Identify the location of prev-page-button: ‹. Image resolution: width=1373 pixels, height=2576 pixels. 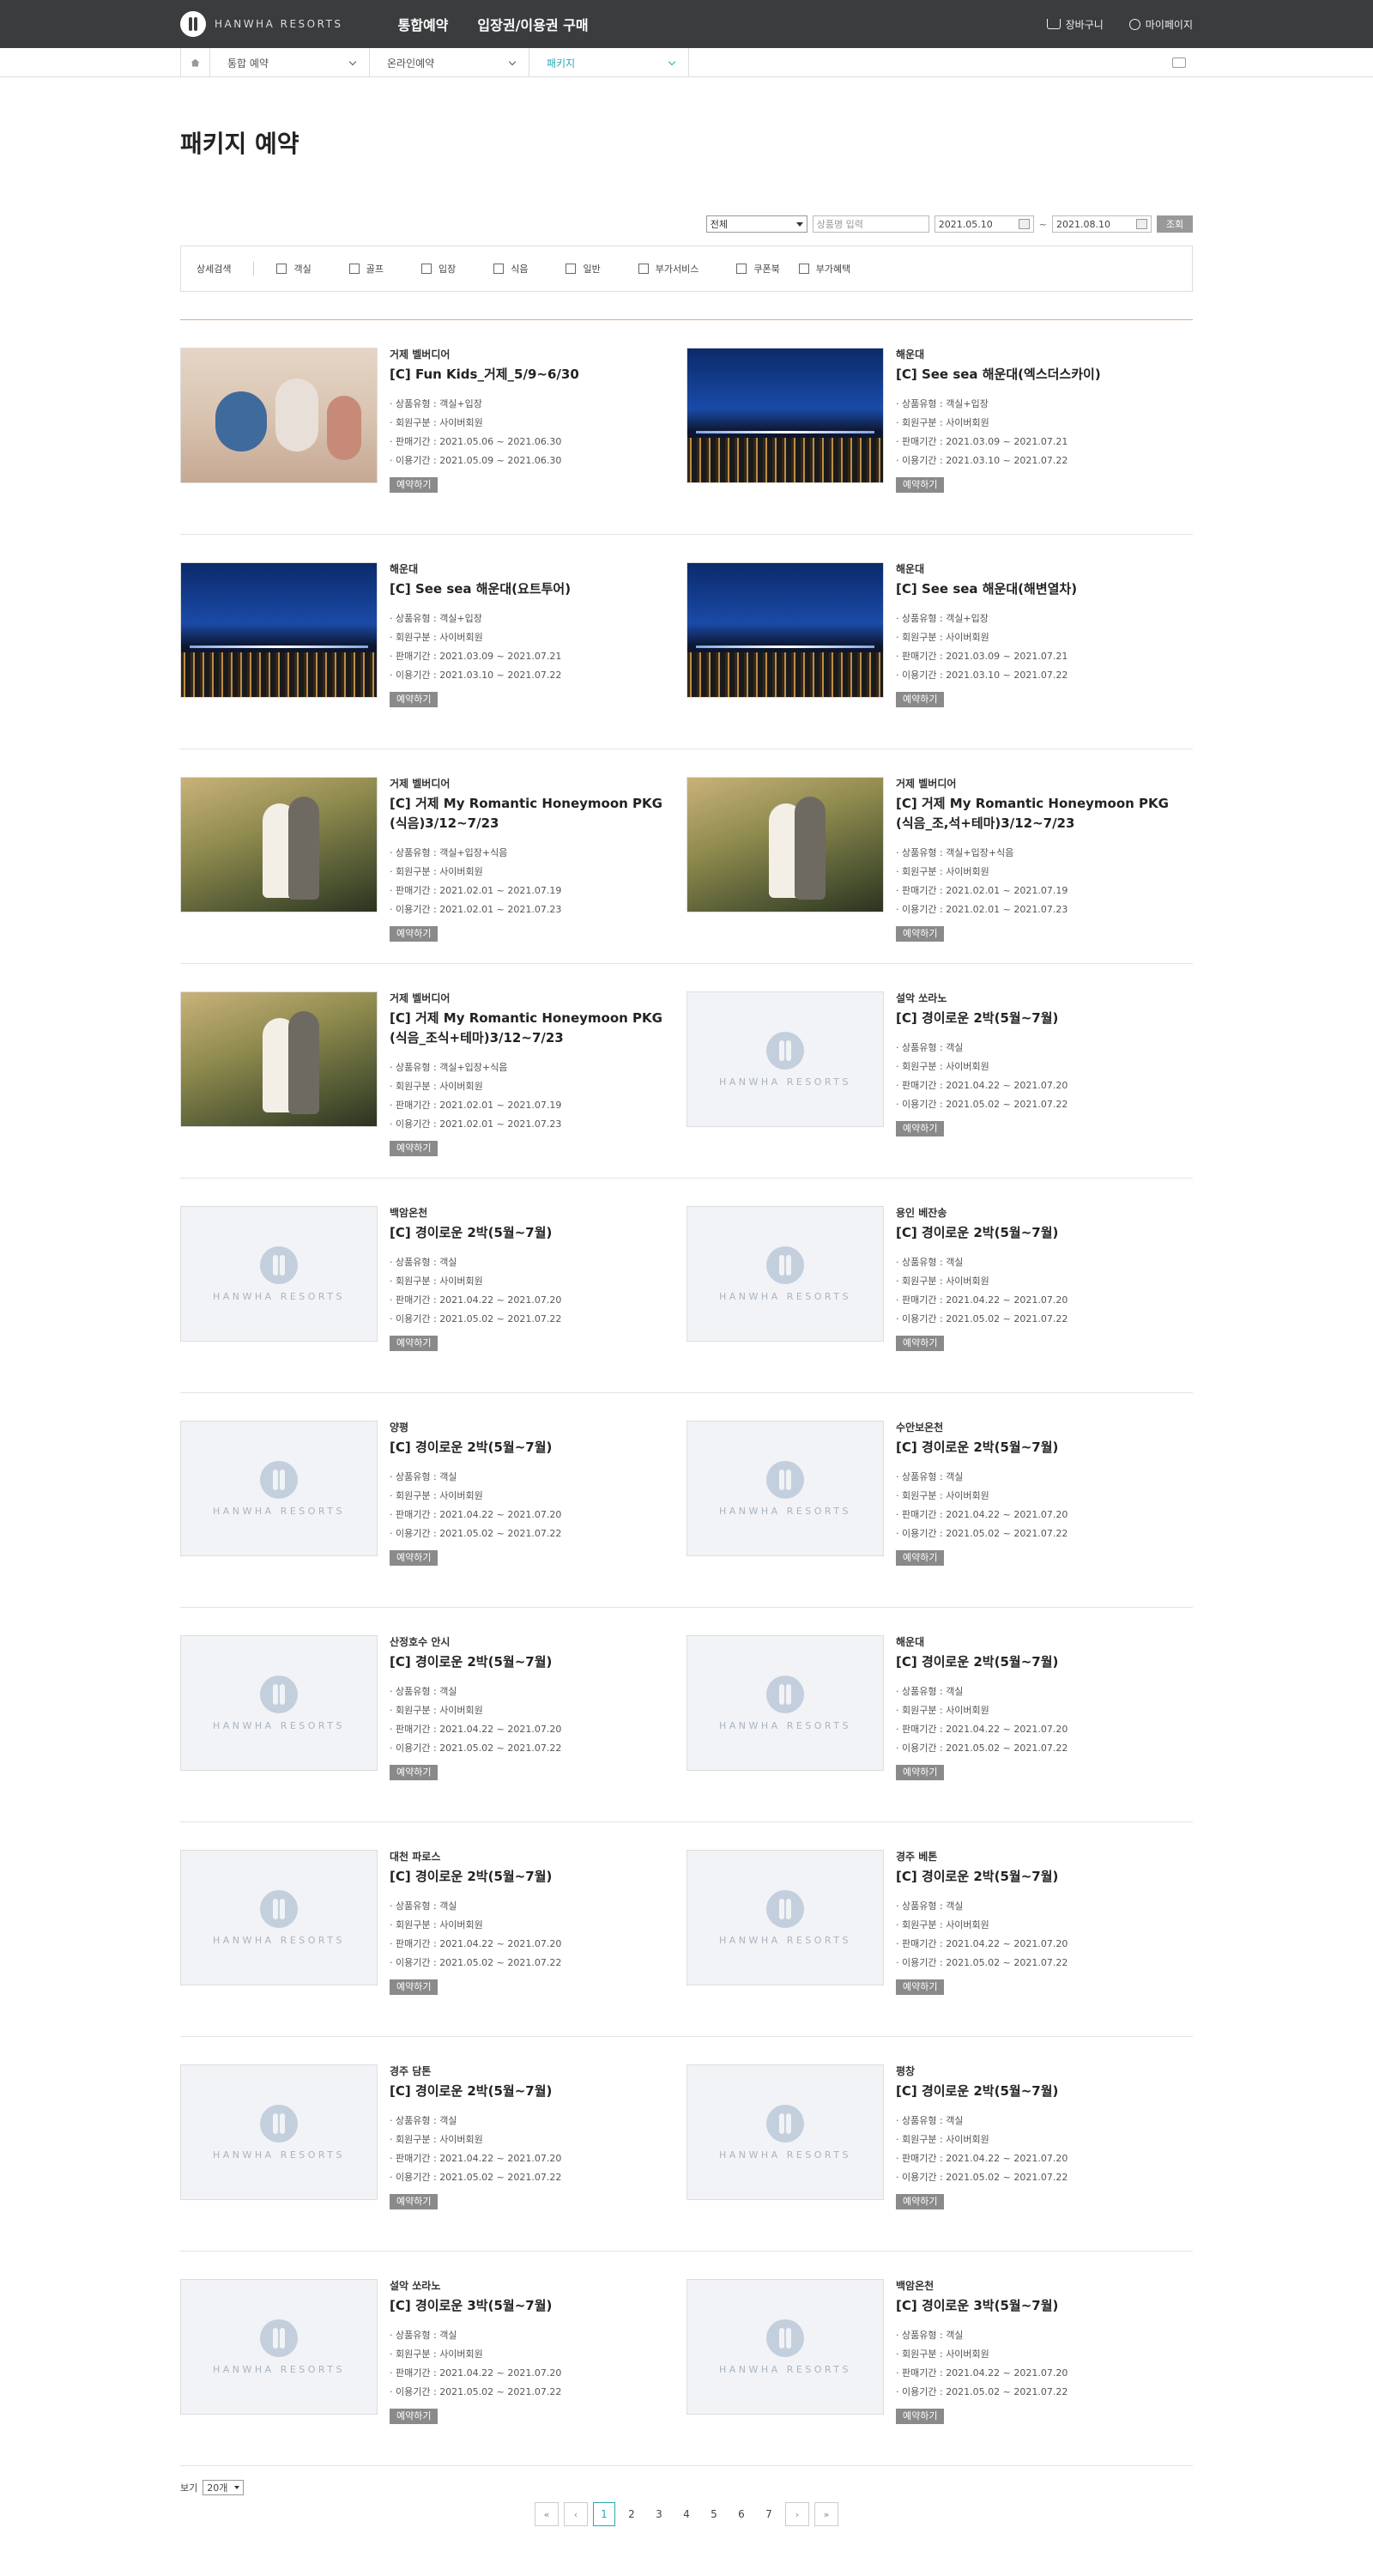
(576, 2514).